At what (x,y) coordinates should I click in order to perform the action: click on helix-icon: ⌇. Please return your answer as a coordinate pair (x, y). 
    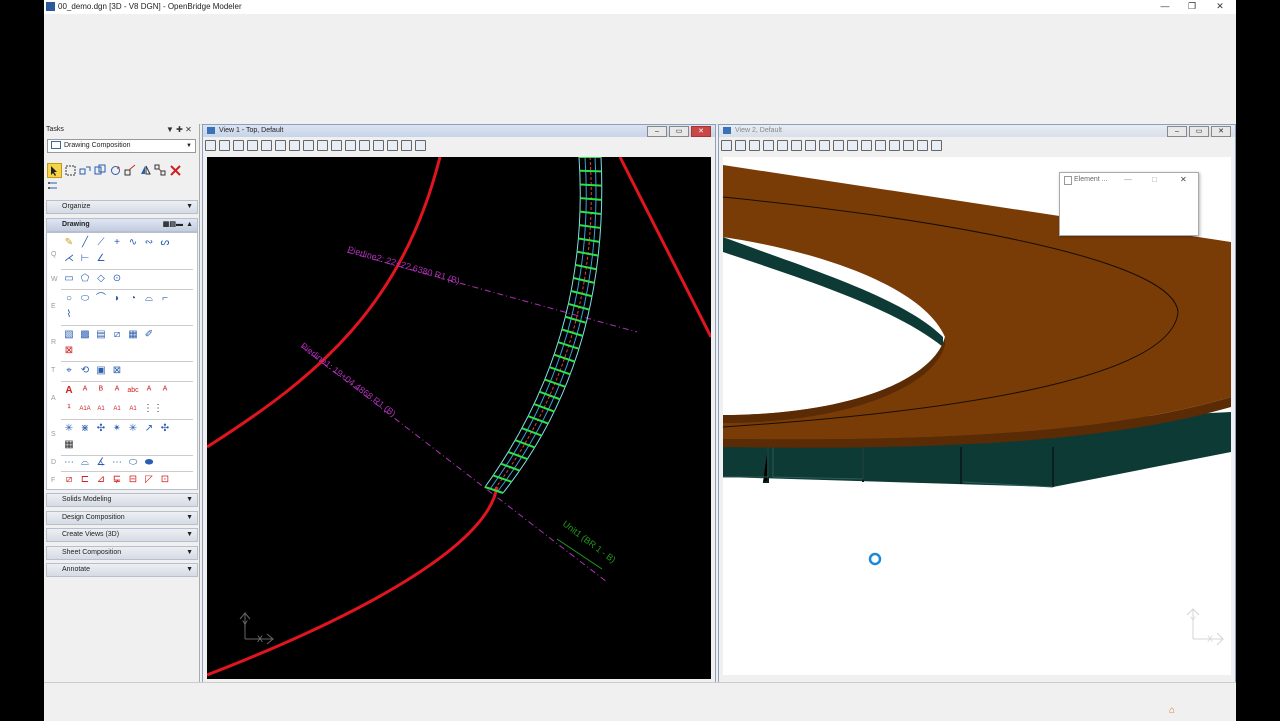
    Looking at the image, I should click on (69, 315).